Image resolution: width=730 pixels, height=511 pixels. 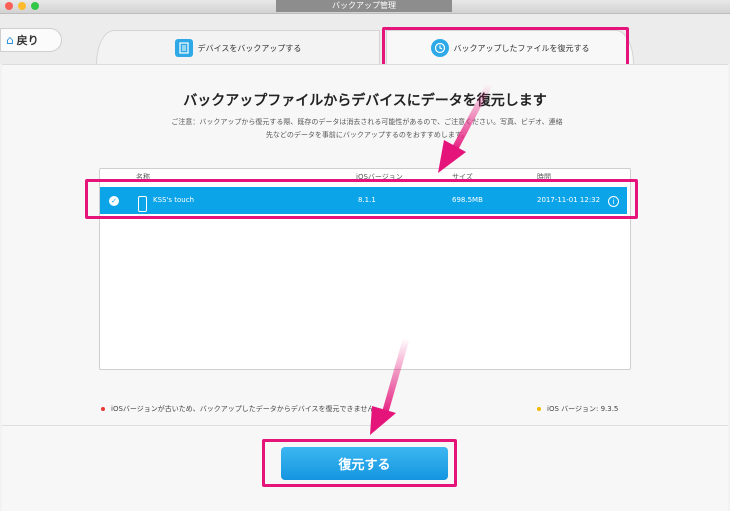 I want to click on close-window-button, so click(x=9, y=6).